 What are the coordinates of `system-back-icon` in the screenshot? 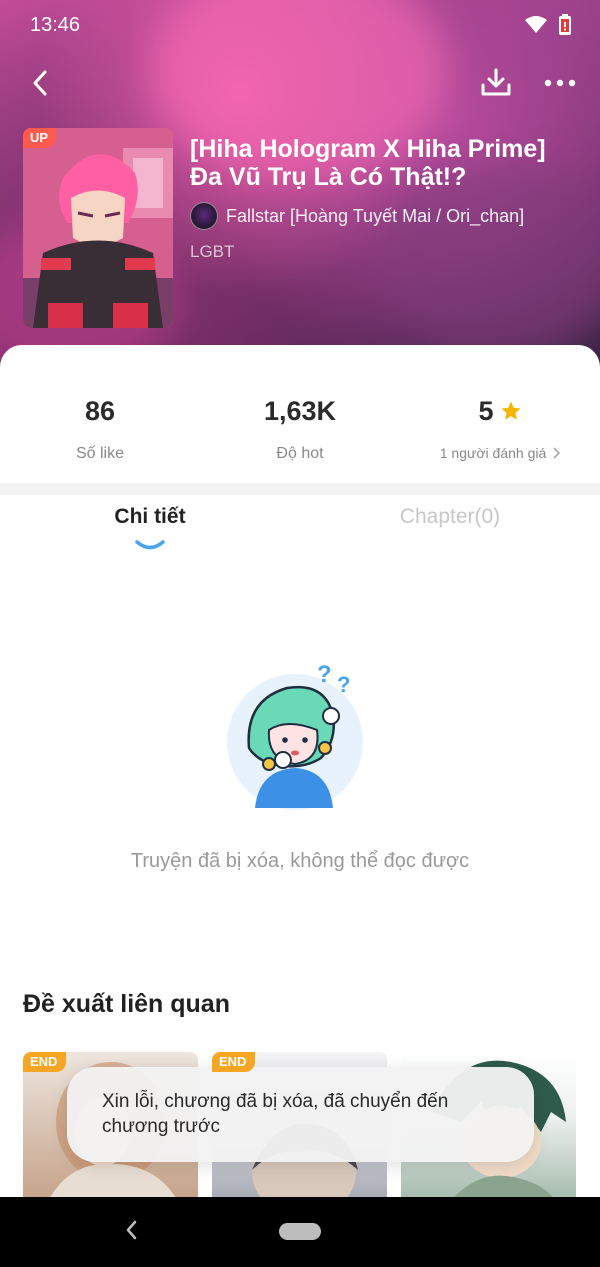 It's located at (131, 1230).